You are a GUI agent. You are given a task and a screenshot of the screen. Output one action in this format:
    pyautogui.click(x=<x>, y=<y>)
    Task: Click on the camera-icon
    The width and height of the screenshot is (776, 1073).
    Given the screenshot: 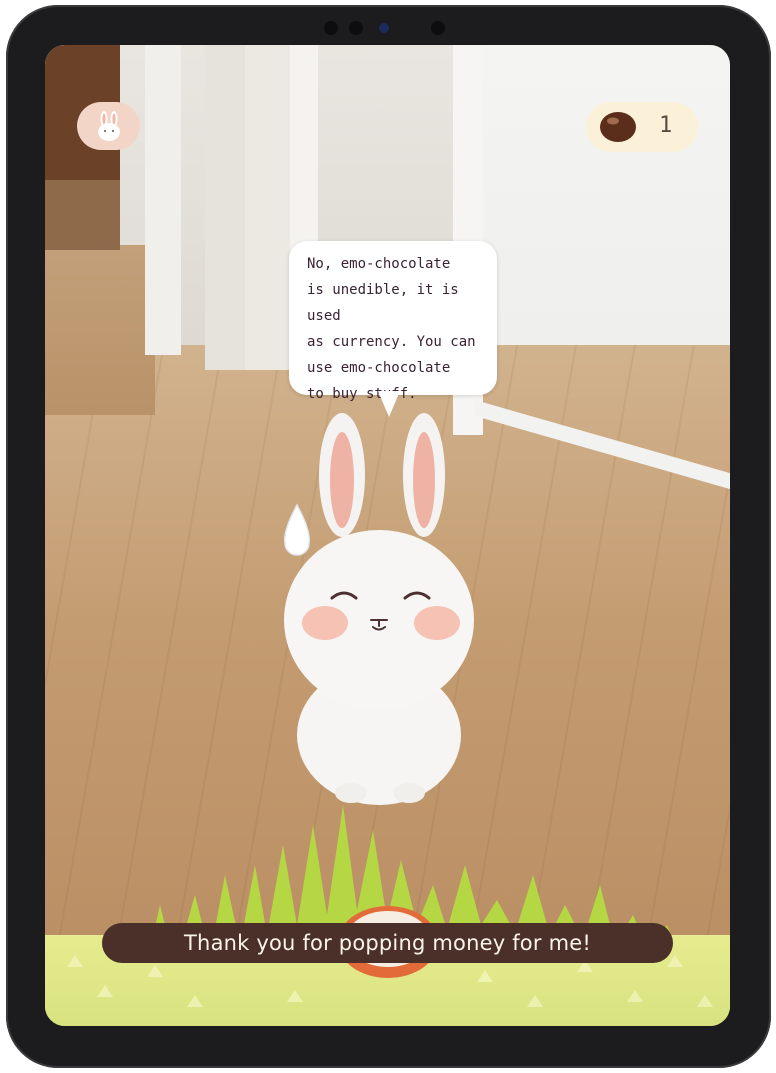 What is the action you would take?
    pyautogui.click(x=384, y=28)
    